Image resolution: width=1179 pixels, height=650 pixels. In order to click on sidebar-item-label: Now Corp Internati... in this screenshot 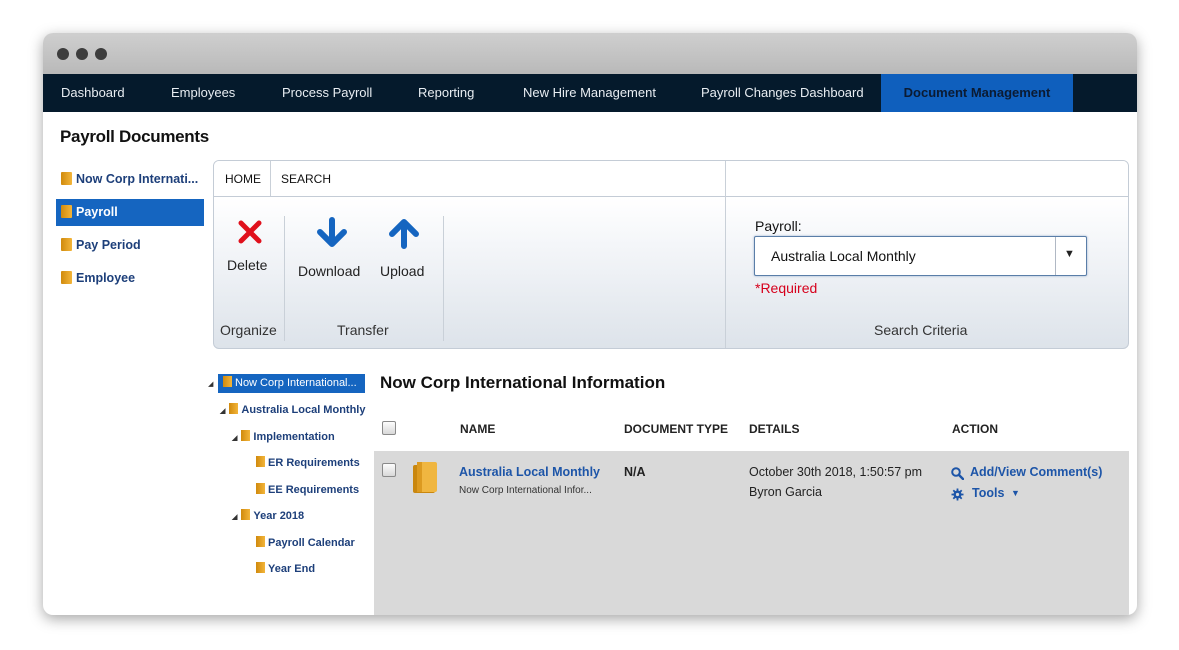, I will do `click(137, 179)`.